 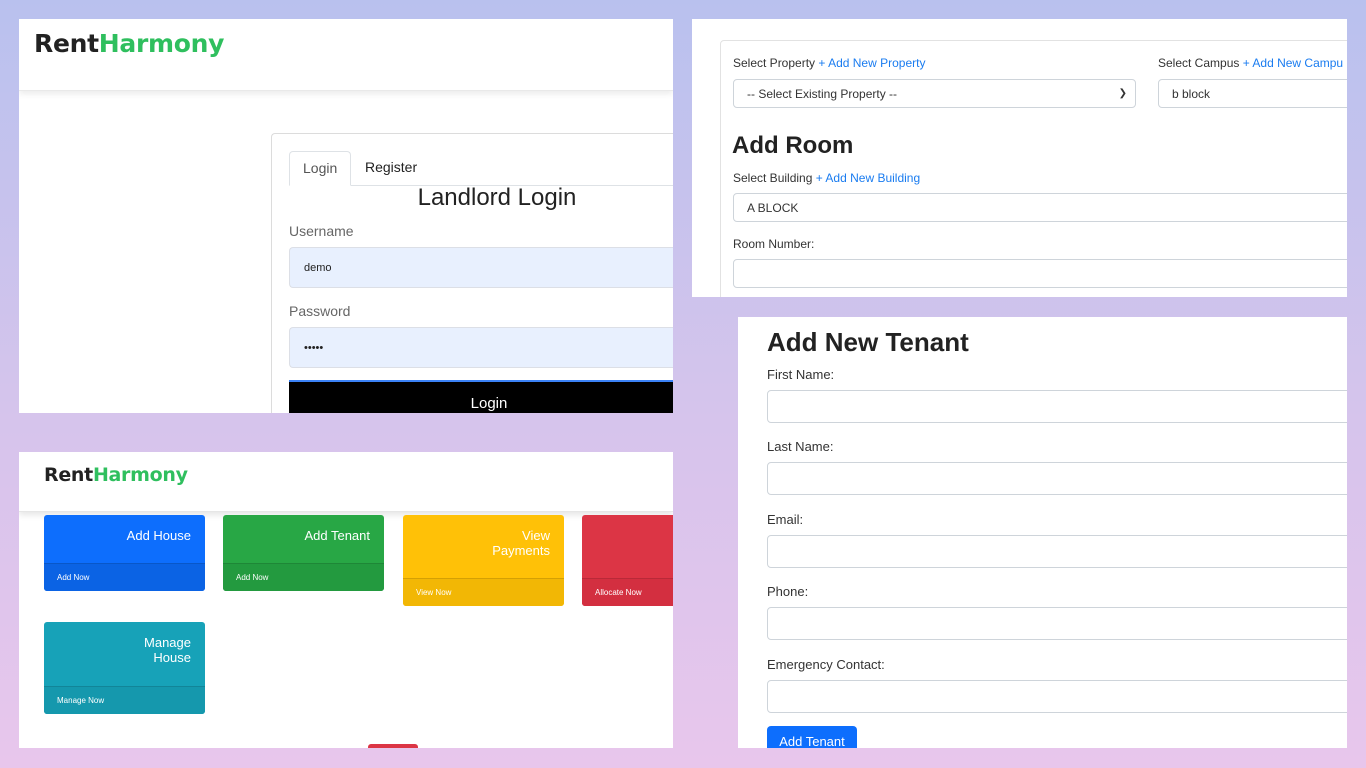 What do you see at coordinates (774, 244) in the screenshot?
I see `room-number-label: Room Number:` at bounding box center [774, 244].